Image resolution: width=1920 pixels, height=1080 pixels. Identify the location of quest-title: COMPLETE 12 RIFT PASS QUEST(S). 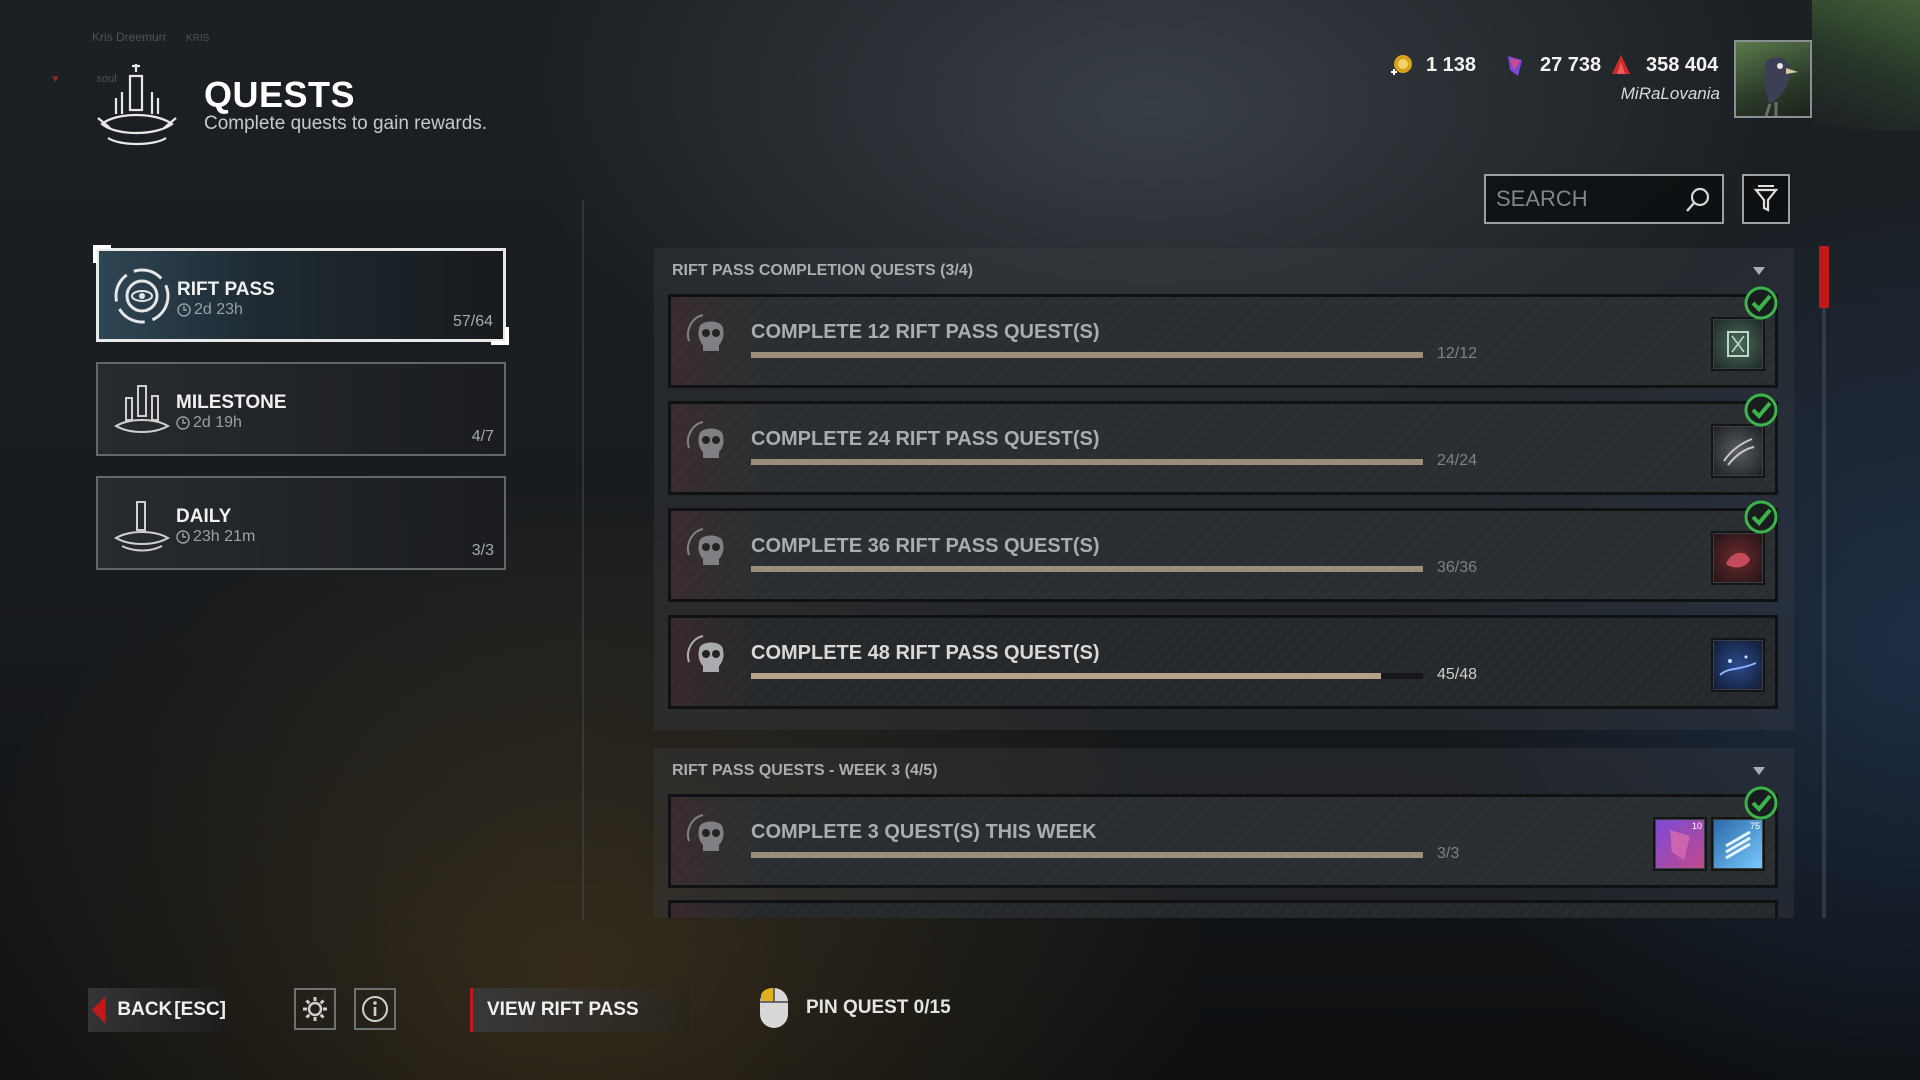
(925, 332).